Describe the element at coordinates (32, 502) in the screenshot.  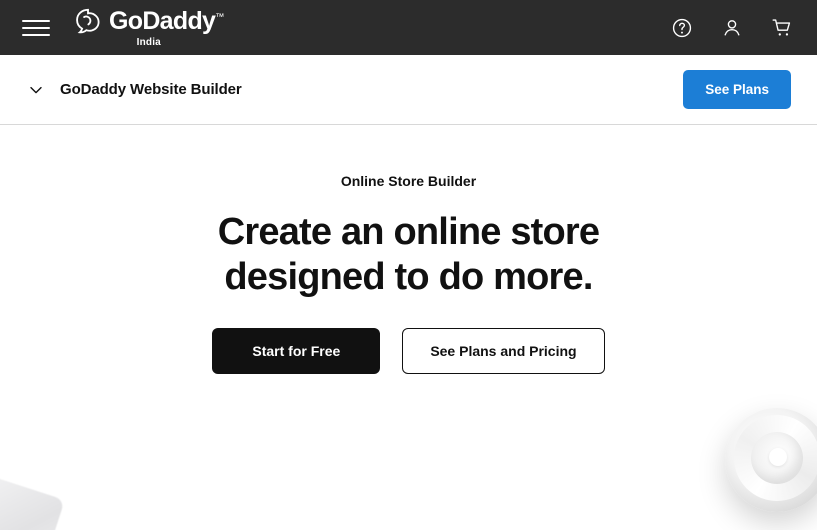
I see `decorative-grey-shape` at that location.